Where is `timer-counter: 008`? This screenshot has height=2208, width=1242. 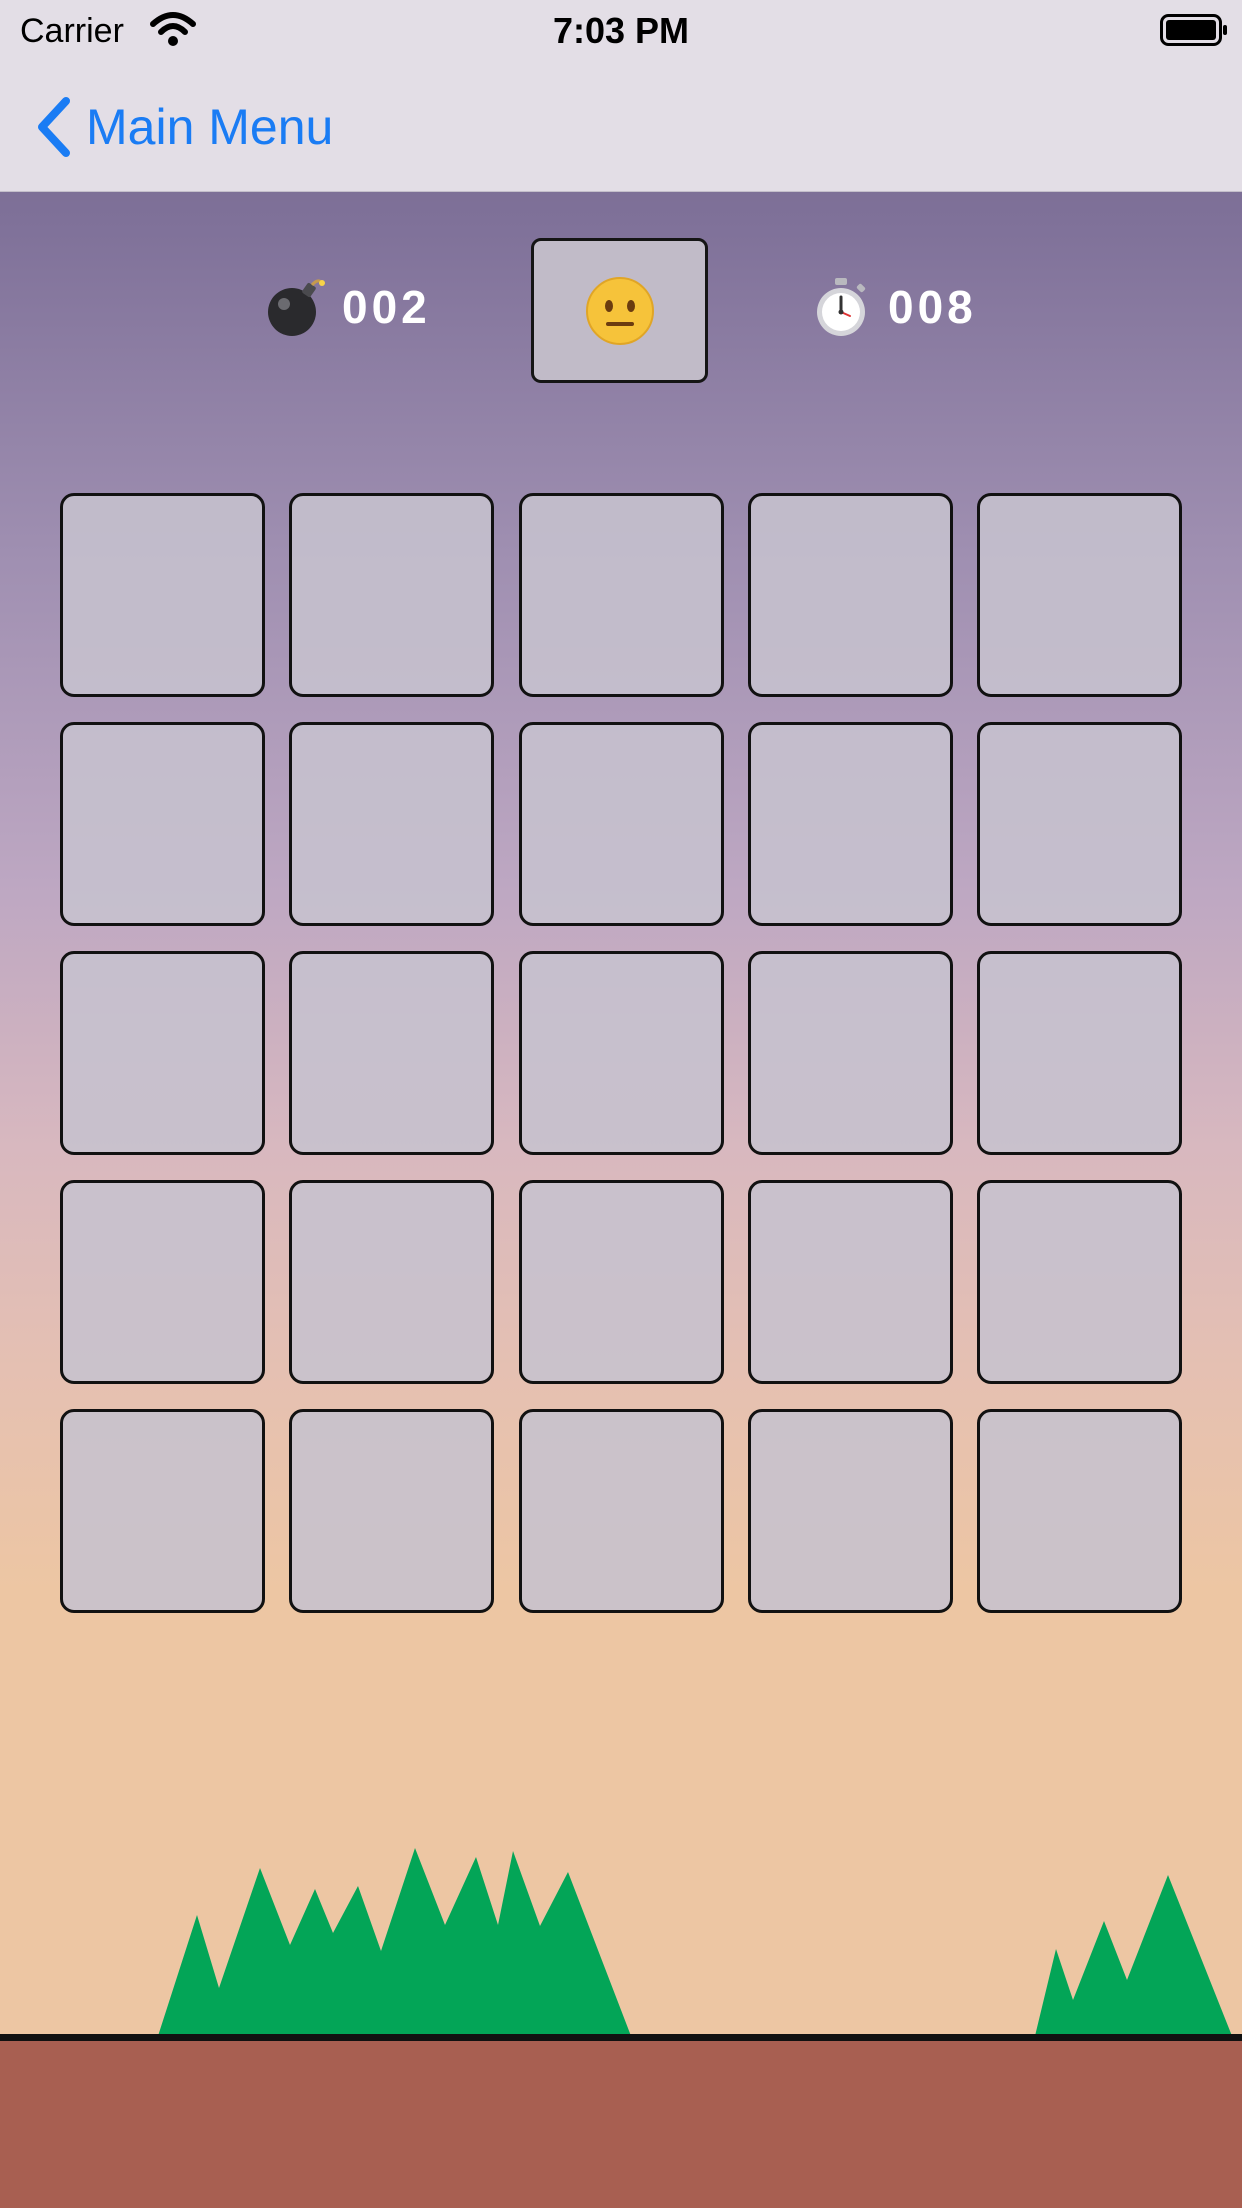 timer-counter: 008 is located at coordinates (893, 307).